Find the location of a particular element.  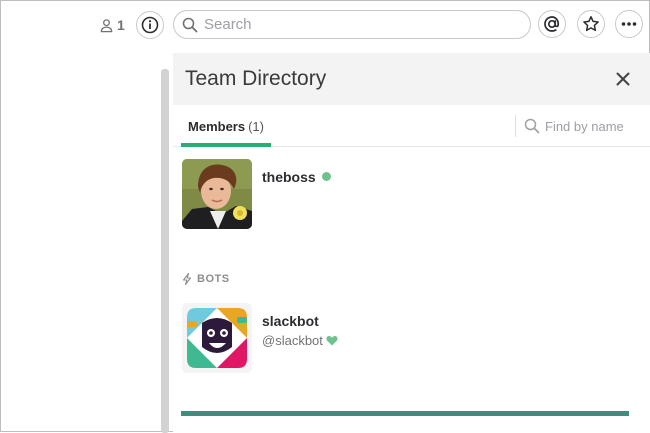

find-by-name-box is located at coordinates (582, 126).